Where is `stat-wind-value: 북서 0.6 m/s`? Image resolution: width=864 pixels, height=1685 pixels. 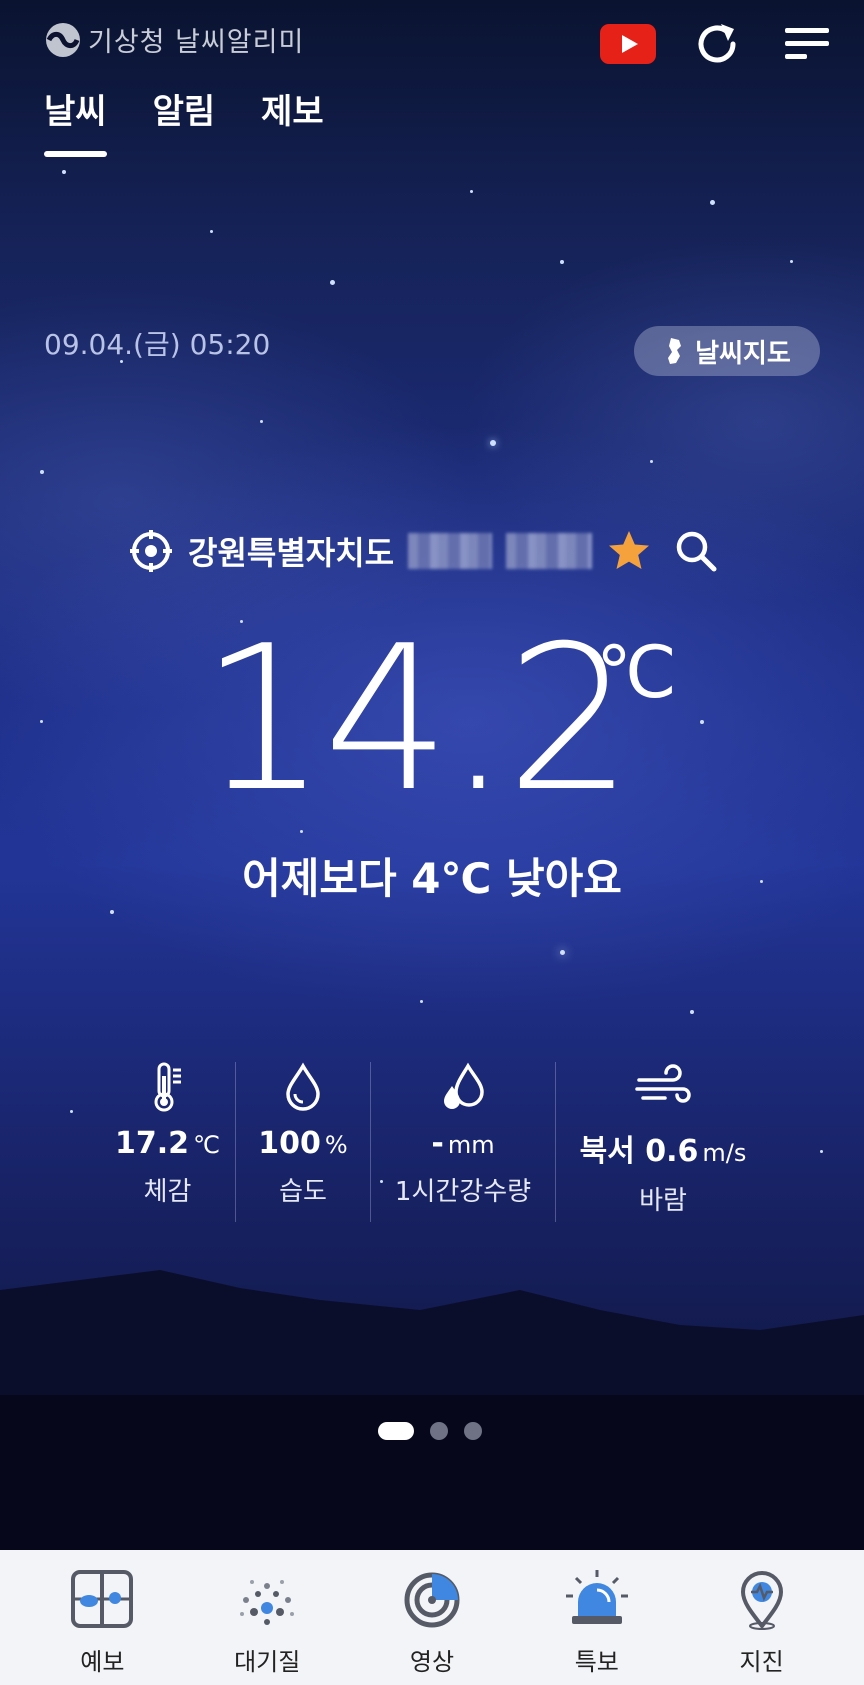
stat-wind-value: 북서 0.6 m/s is located at coordinates (663, 1151).